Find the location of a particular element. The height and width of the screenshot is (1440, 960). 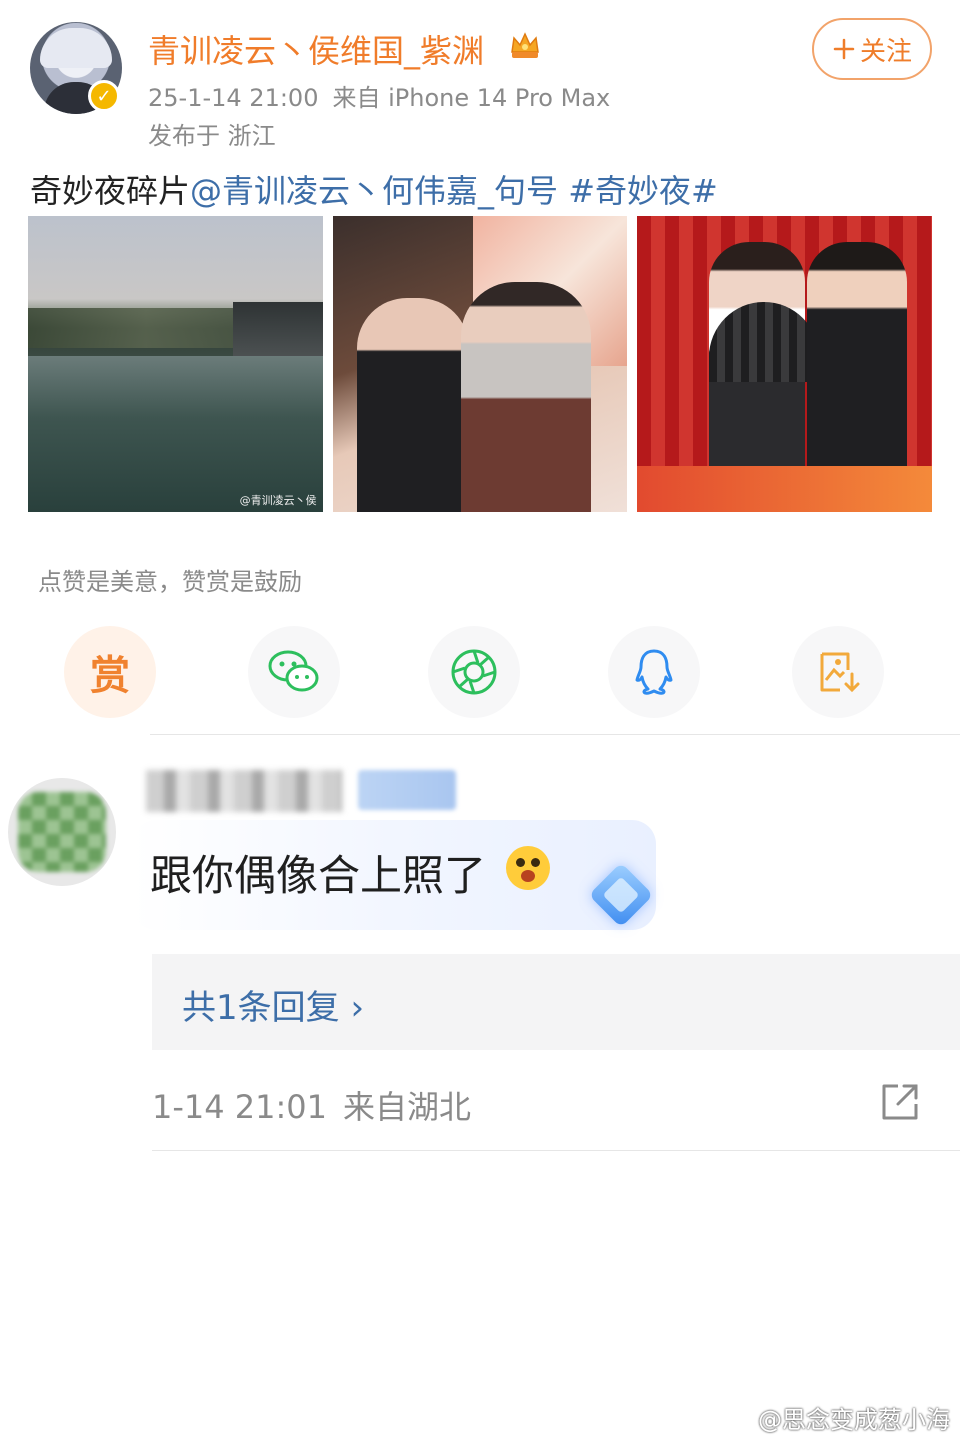

moments-icon is located at coordinates (474, 672).